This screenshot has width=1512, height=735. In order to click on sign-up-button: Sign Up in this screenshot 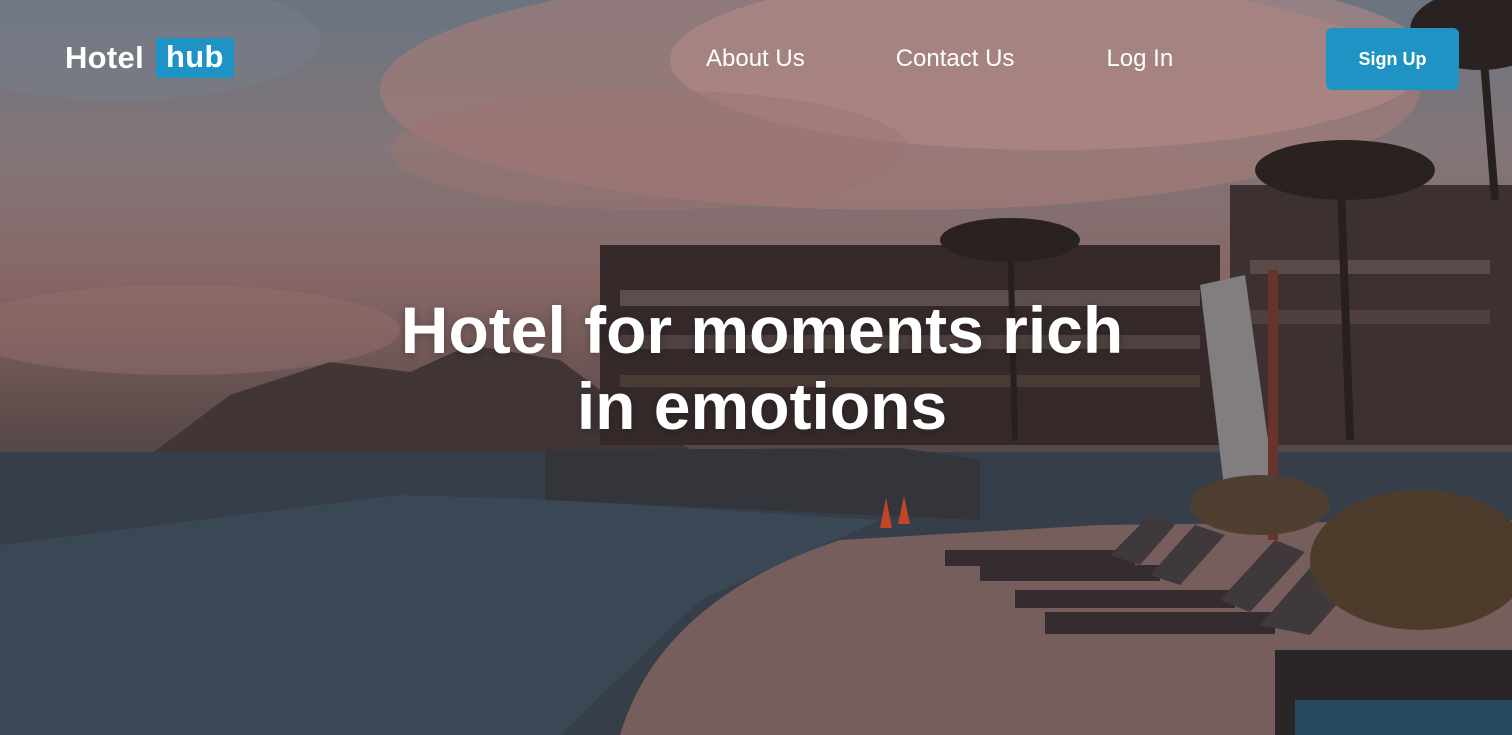, I will do `click(1392, 59)`.